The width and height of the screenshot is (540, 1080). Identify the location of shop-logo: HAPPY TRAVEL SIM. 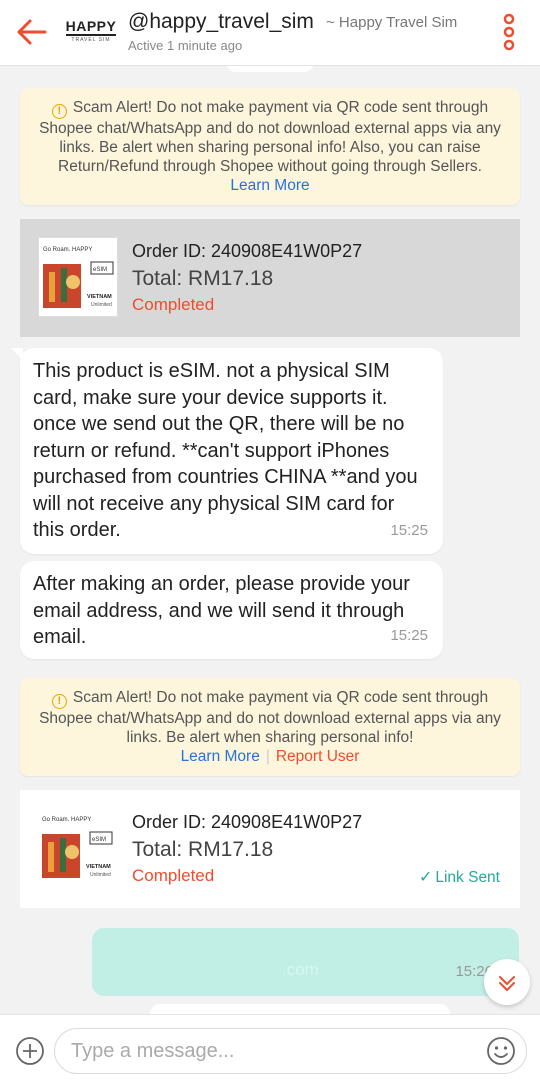
(91, 31).